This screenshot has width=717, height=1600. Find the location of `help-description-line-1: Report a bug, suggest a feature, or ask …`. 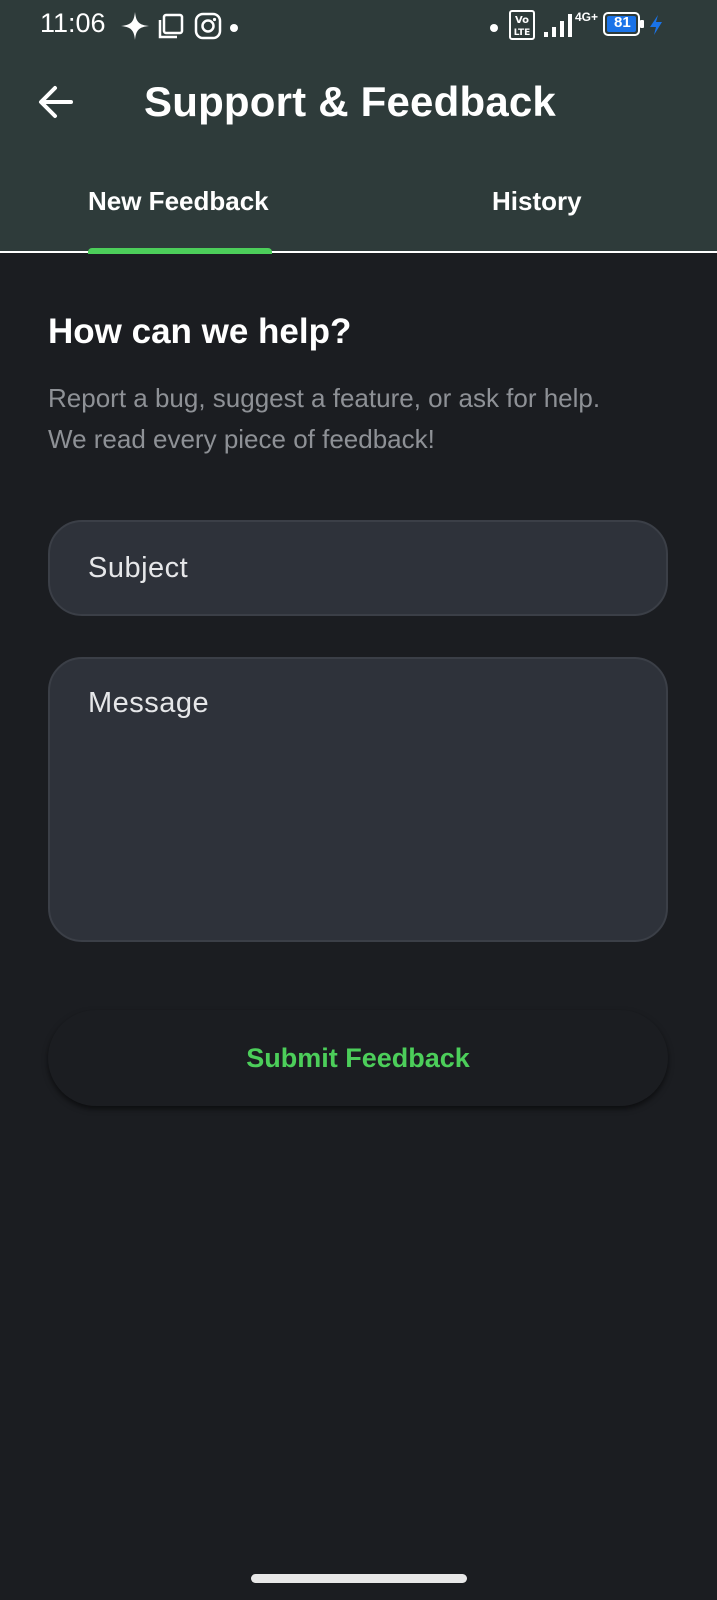

help-description-line-1: Report a bug, suggest a feature, or ask … is located at coordinates (324, 398).